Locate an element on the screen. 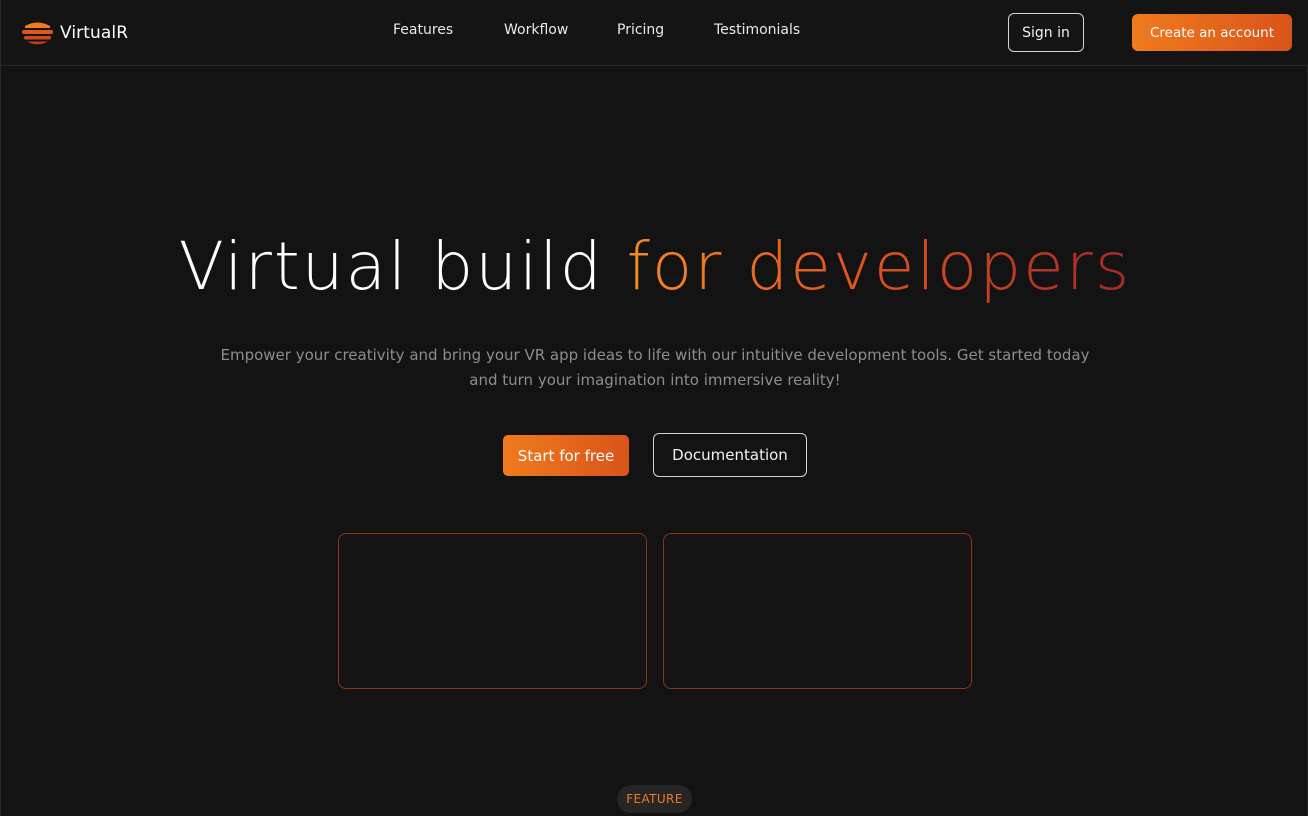 The image size is (1308, 816). hero-title: Virtual build for developers is located at coordinates (654, 267).